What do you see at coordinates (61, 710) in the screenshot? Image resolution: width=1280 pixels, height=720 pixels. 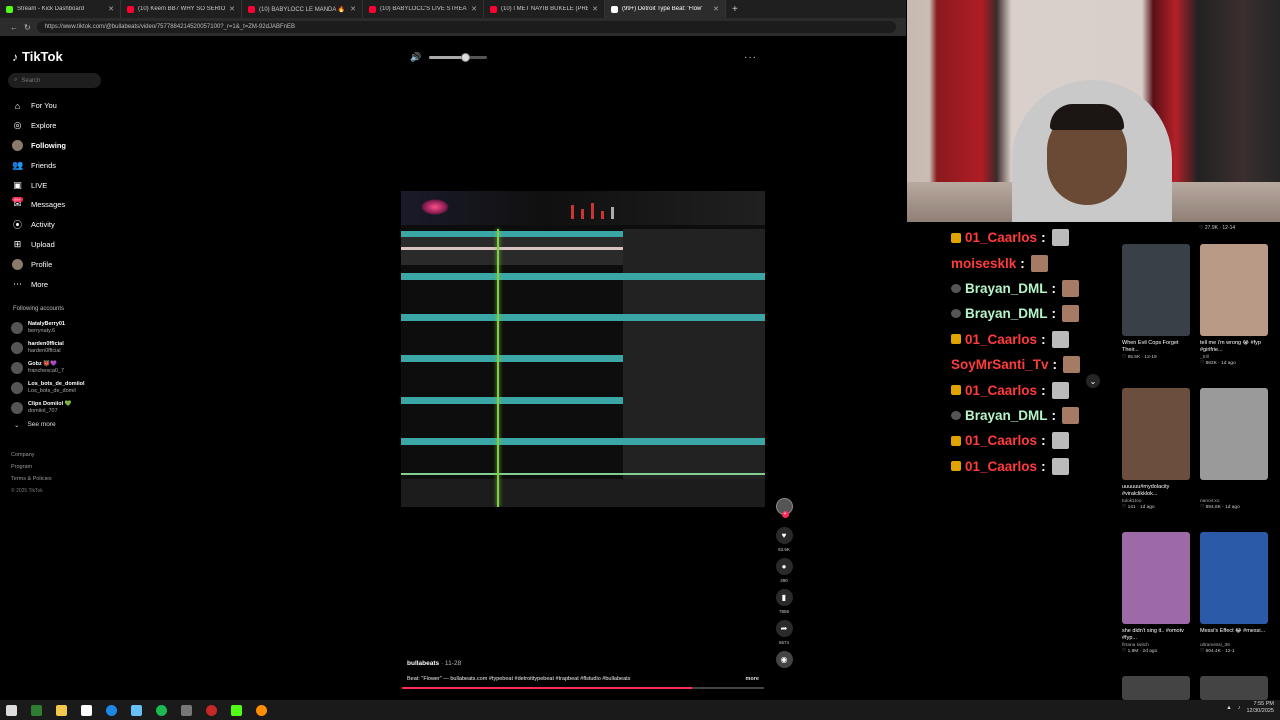 I see `folder-icon` at bounding box center [61, 710].